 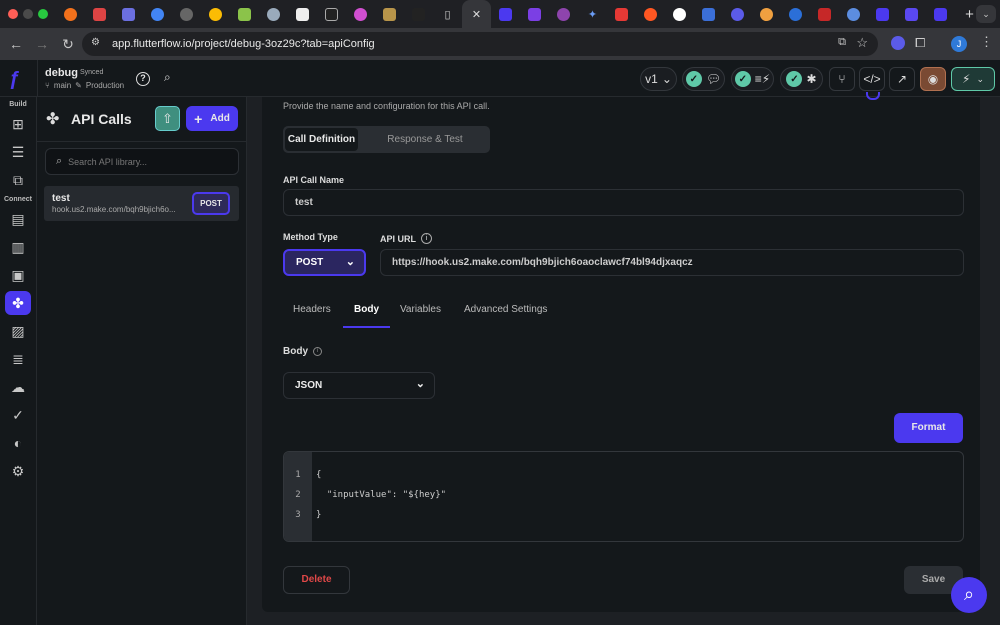 What do you see at coordinates (623, 496) in the screenshot?
I see `json-body-editor: 1{2 "inputValue": "${hey}" 3}` at bounding box center [623, 496].